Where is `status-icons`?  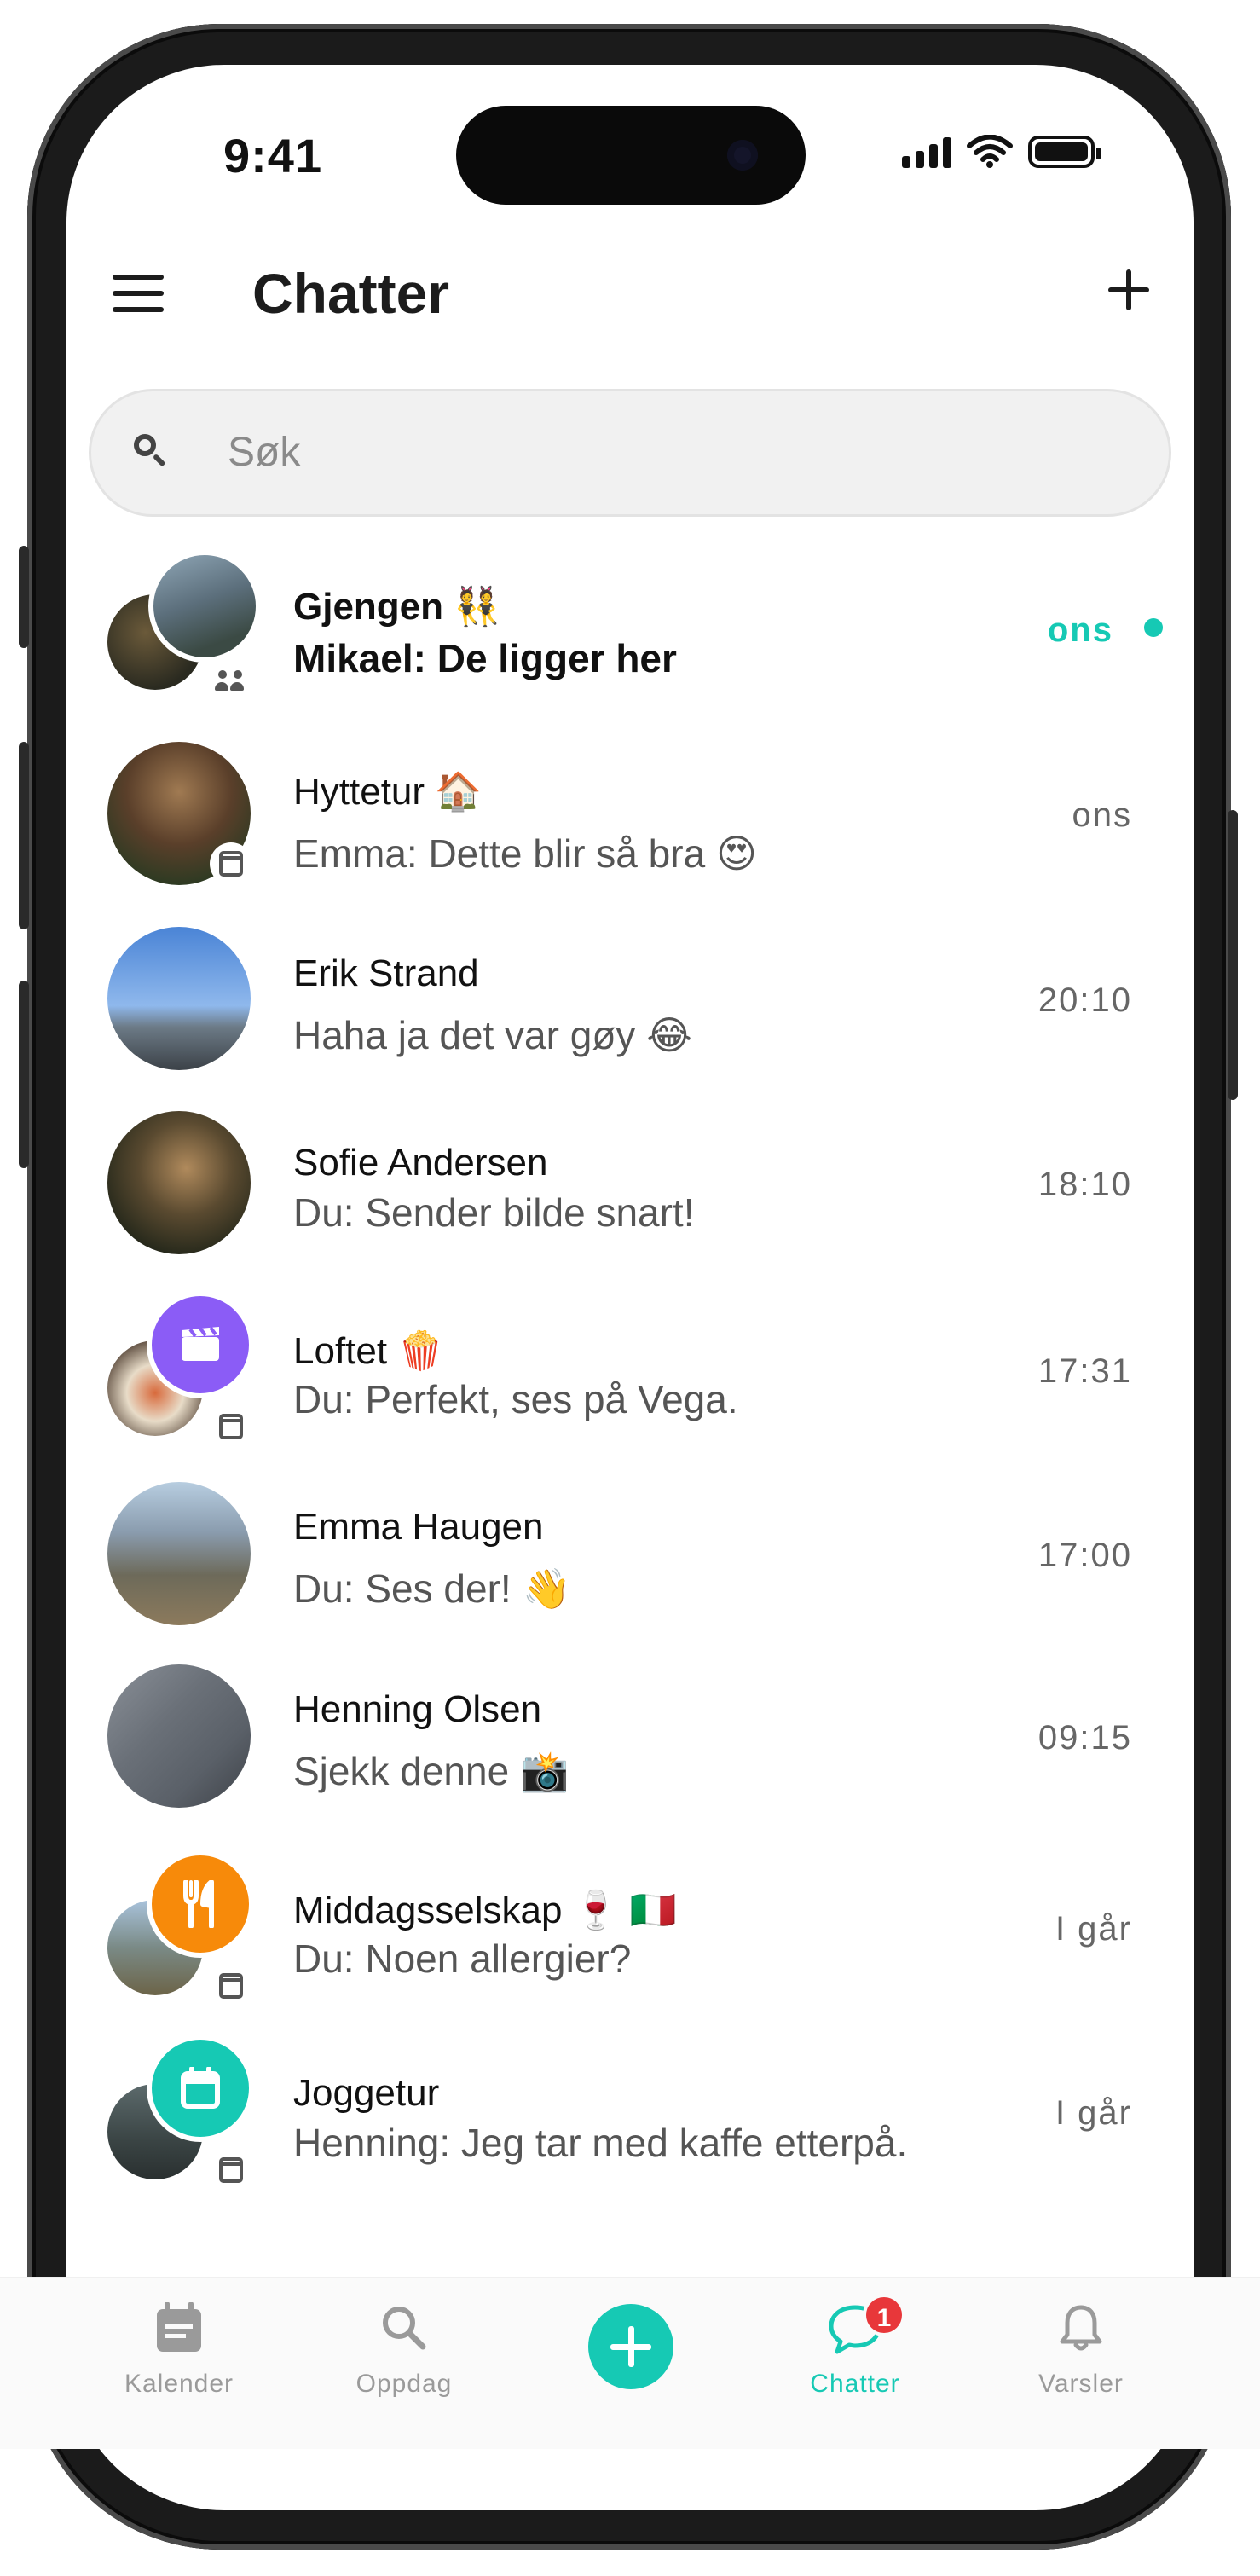
status-icons is located at coordinates (1002, 152).